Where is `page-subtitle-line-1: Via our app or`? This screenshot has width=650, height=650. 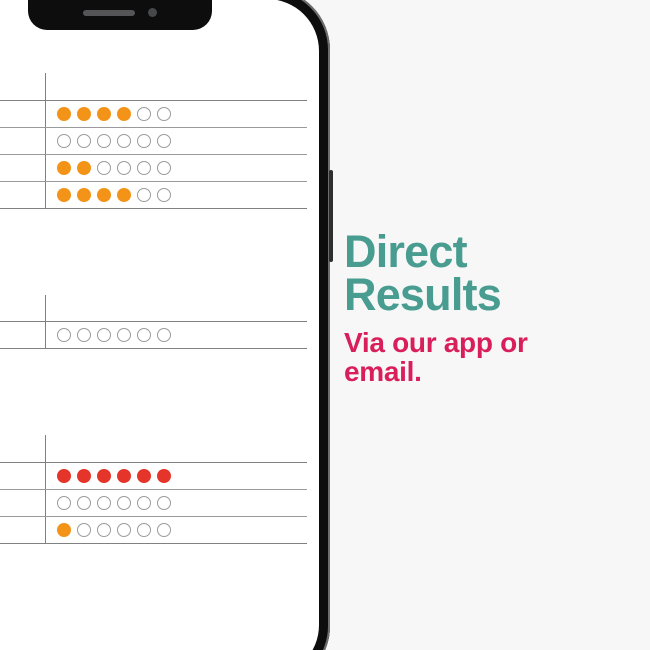 page-subtitle-line-1: Via our app or is located at coordinates (436, 342).